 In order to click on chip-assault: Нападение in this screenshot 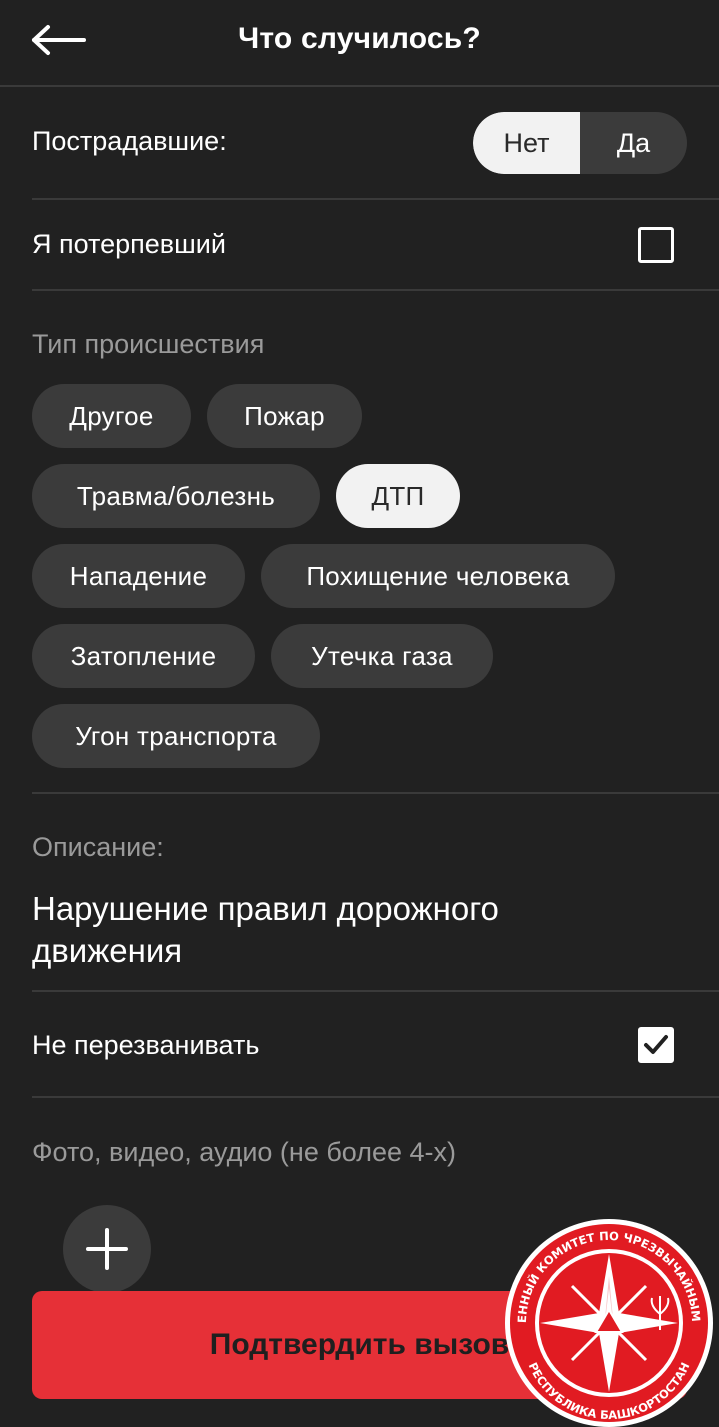, I will do `click(138, 576)`.